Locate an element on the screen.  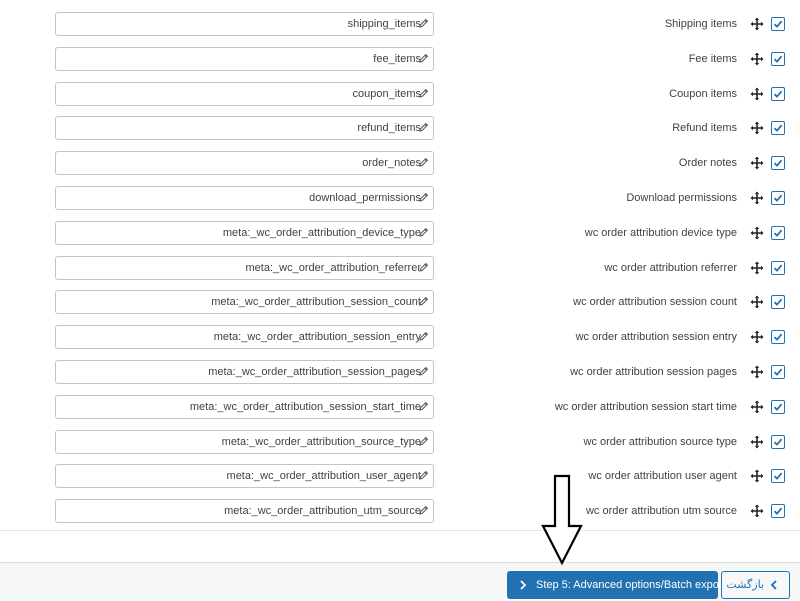
chevron-left-icon is located at coordinates (773, 585).